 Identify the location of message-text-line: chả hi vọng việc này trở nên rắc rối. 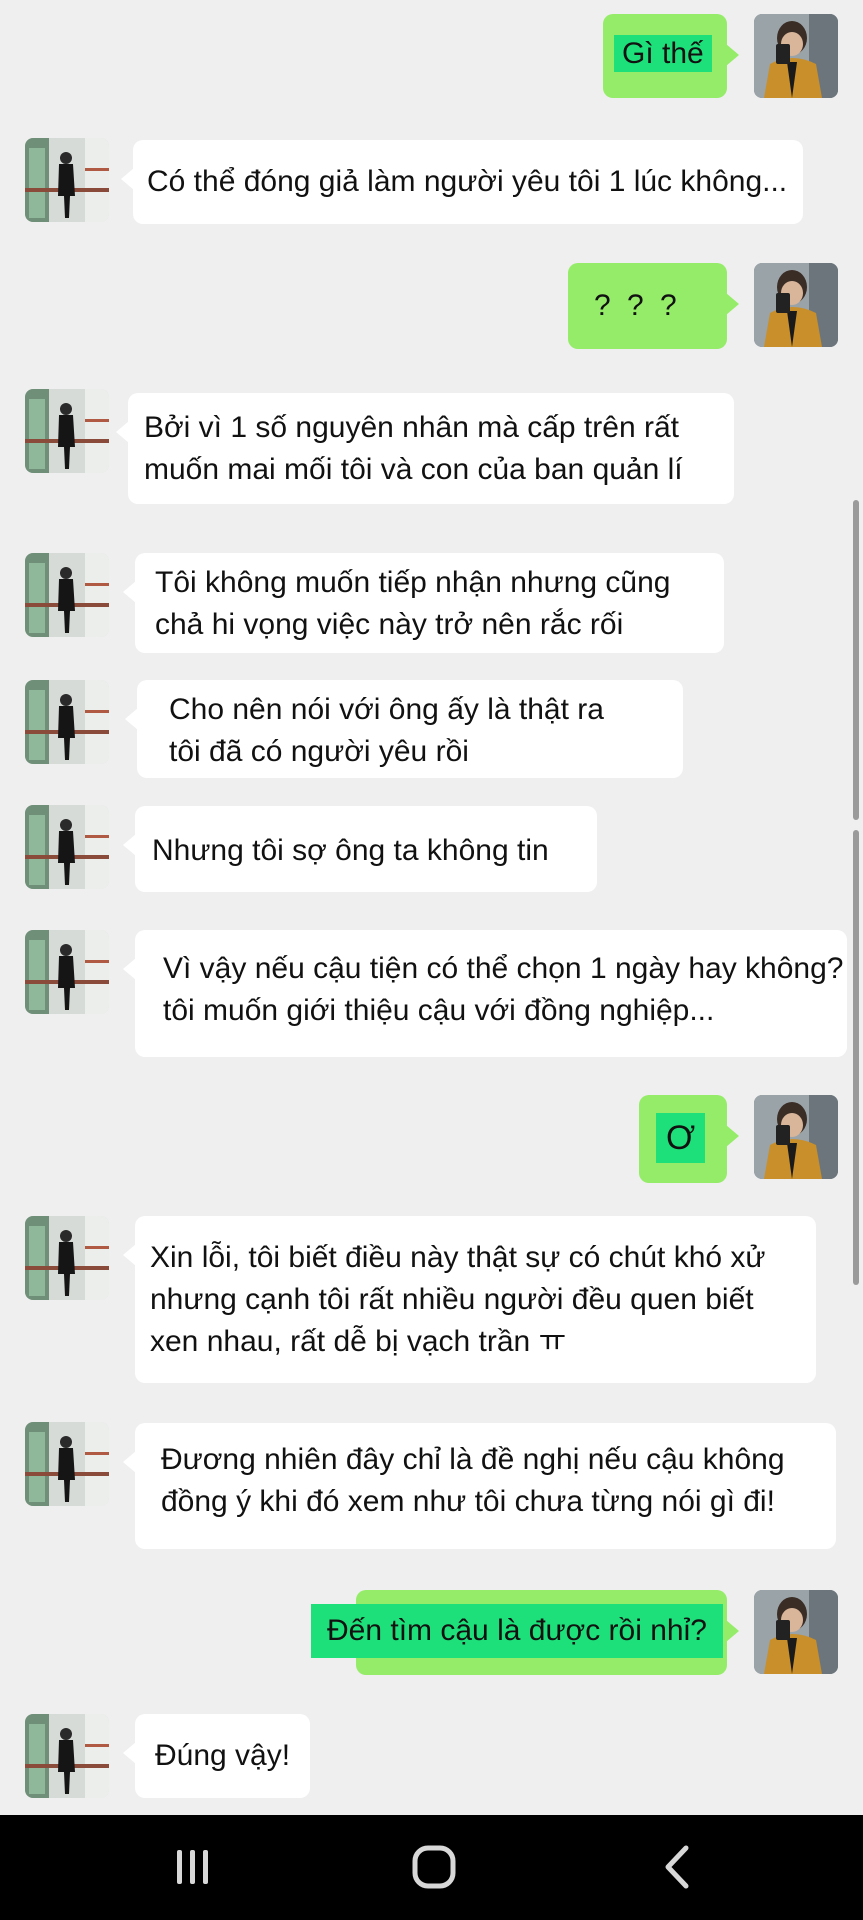
(389, 624).